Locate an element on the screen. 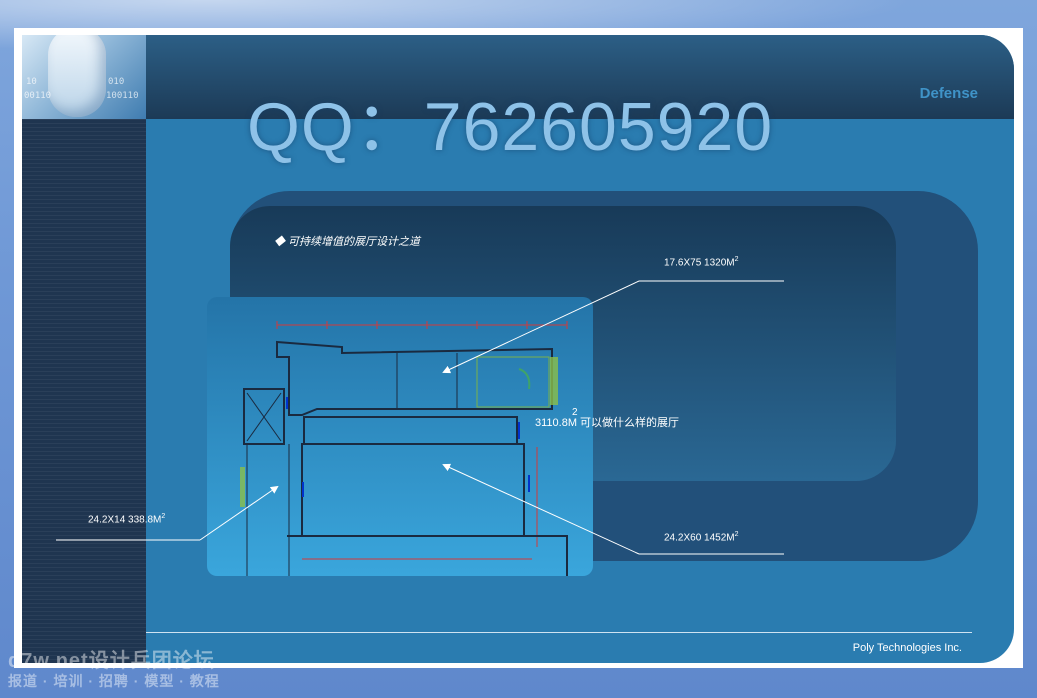  label-south-hall: 24.2X60 1452M2 is located at coordinates (701, 537).